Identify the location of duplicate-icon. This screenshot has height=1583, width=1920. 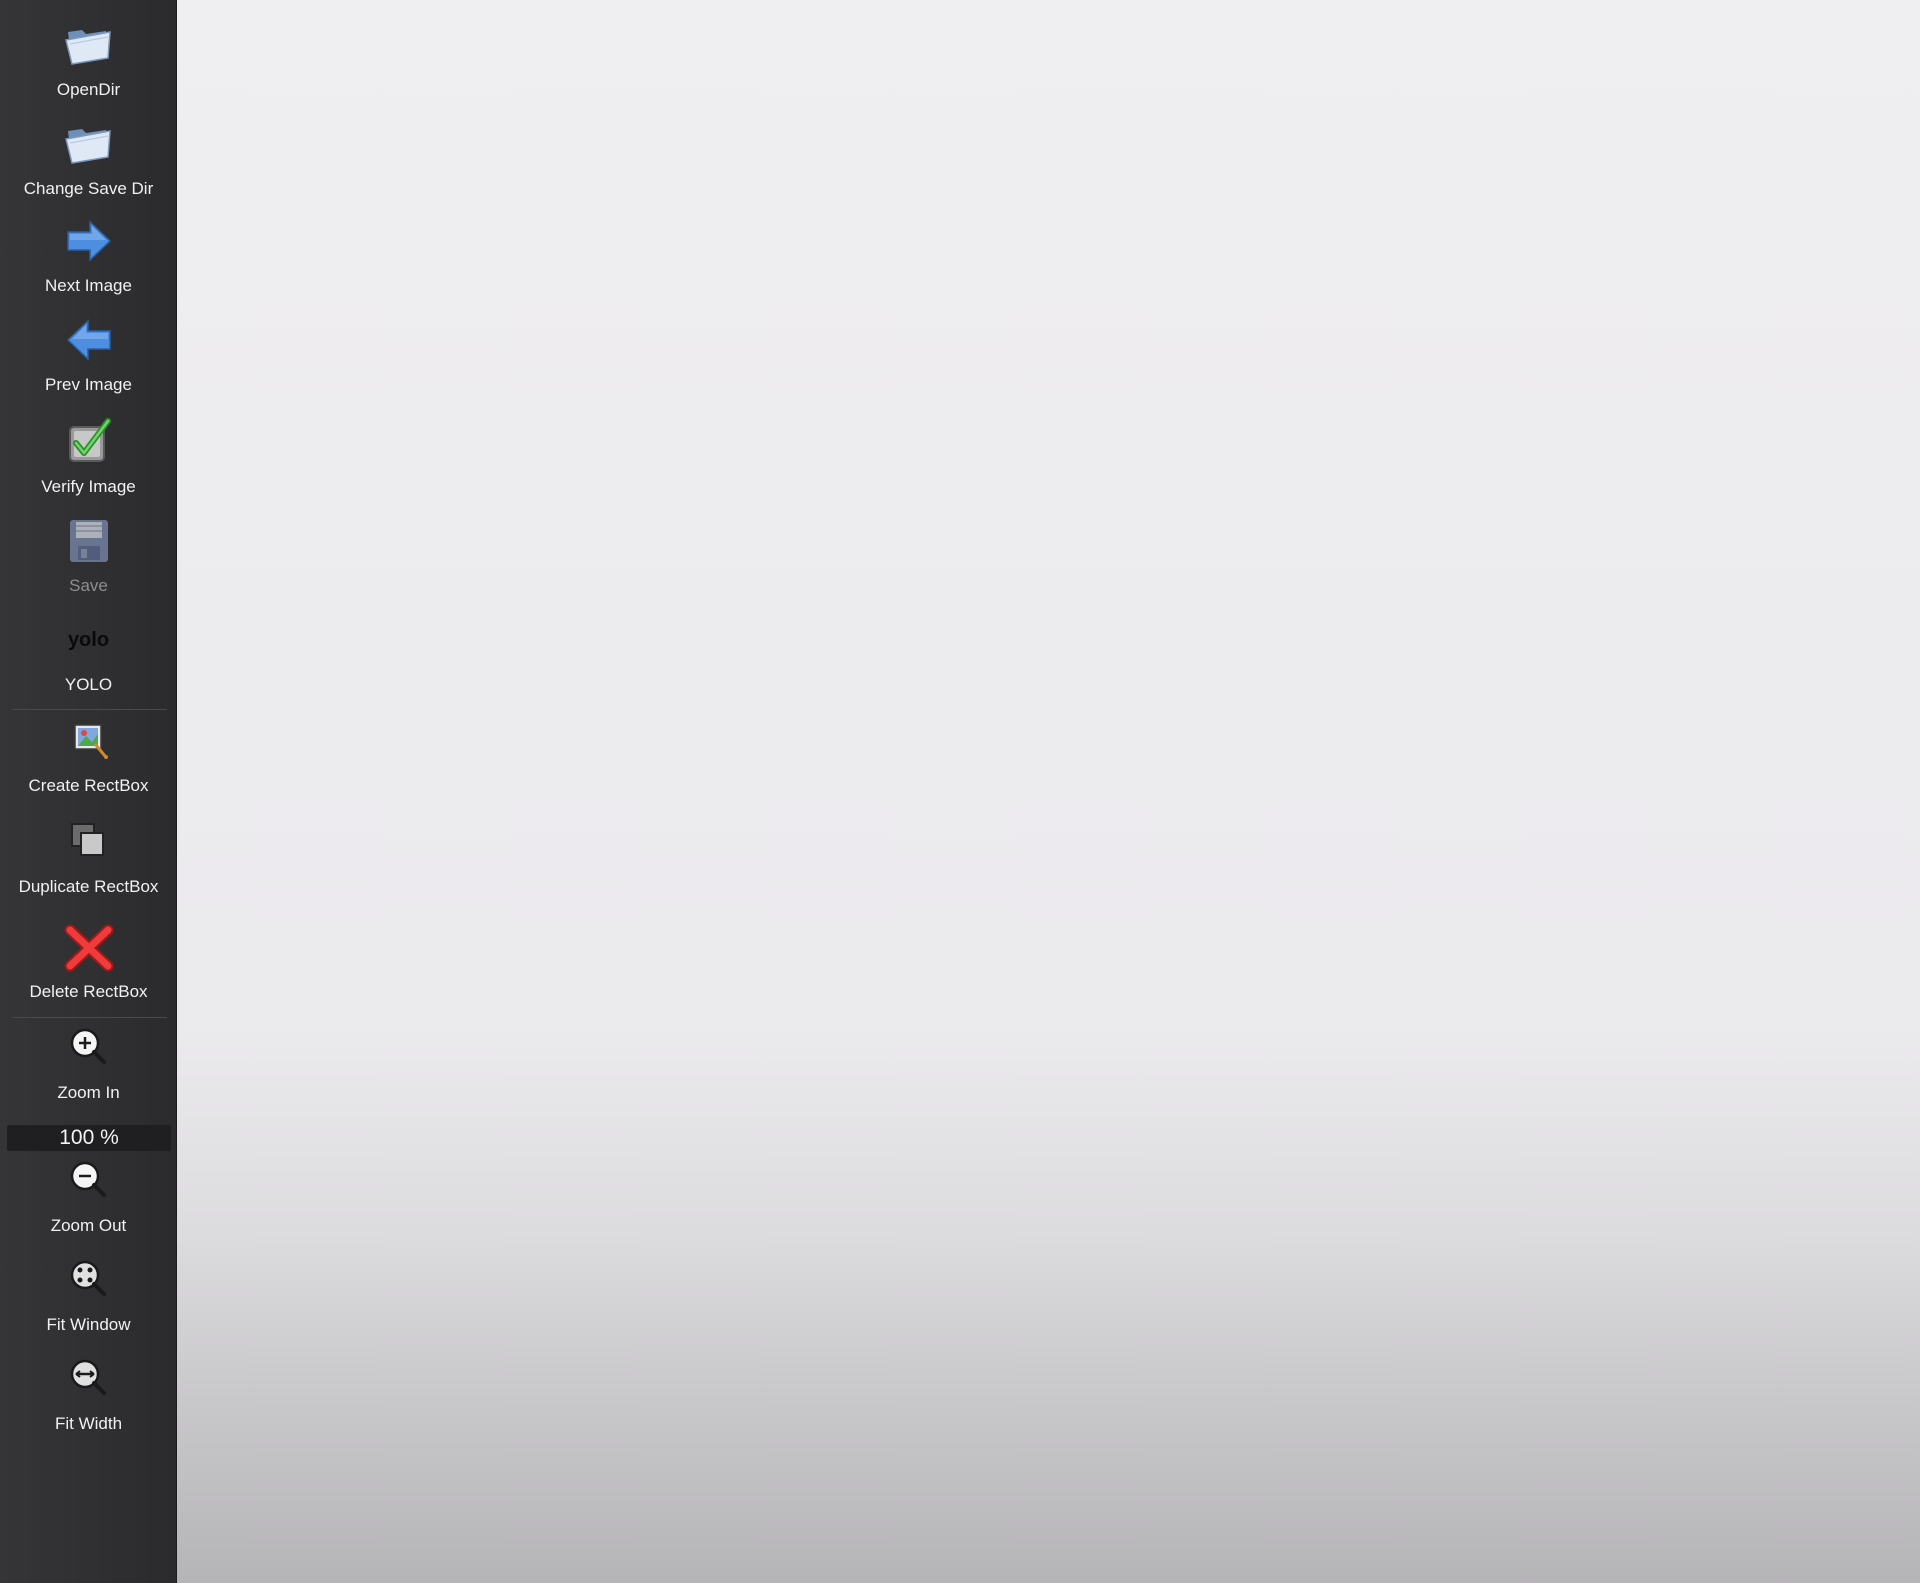
(89, 842).